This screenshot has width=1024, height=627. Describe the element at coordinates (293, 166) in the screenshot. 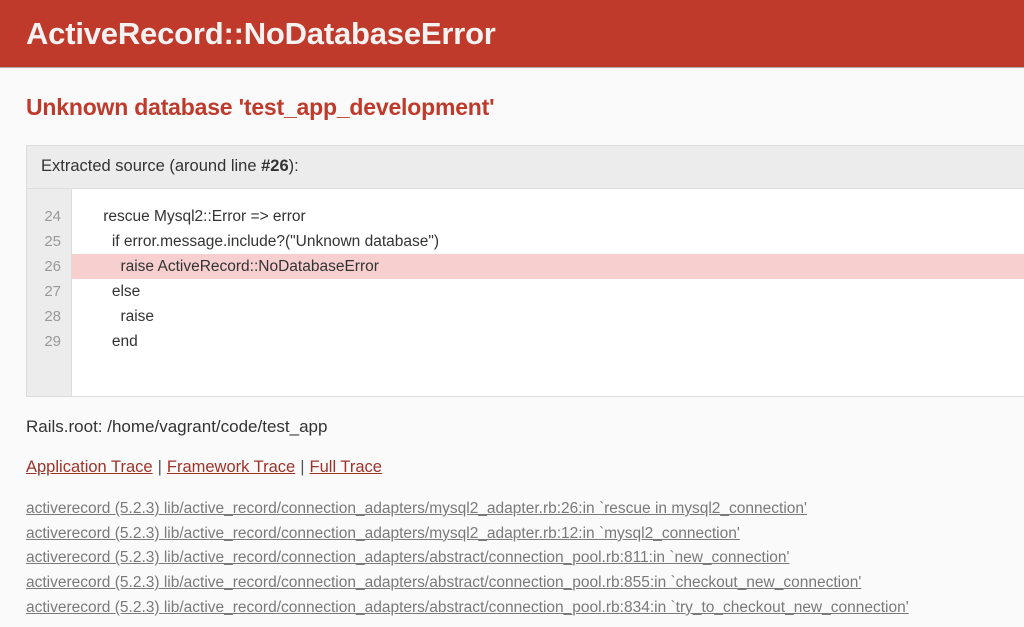

I see `extracted-source-header-suffix: ):` at that location.